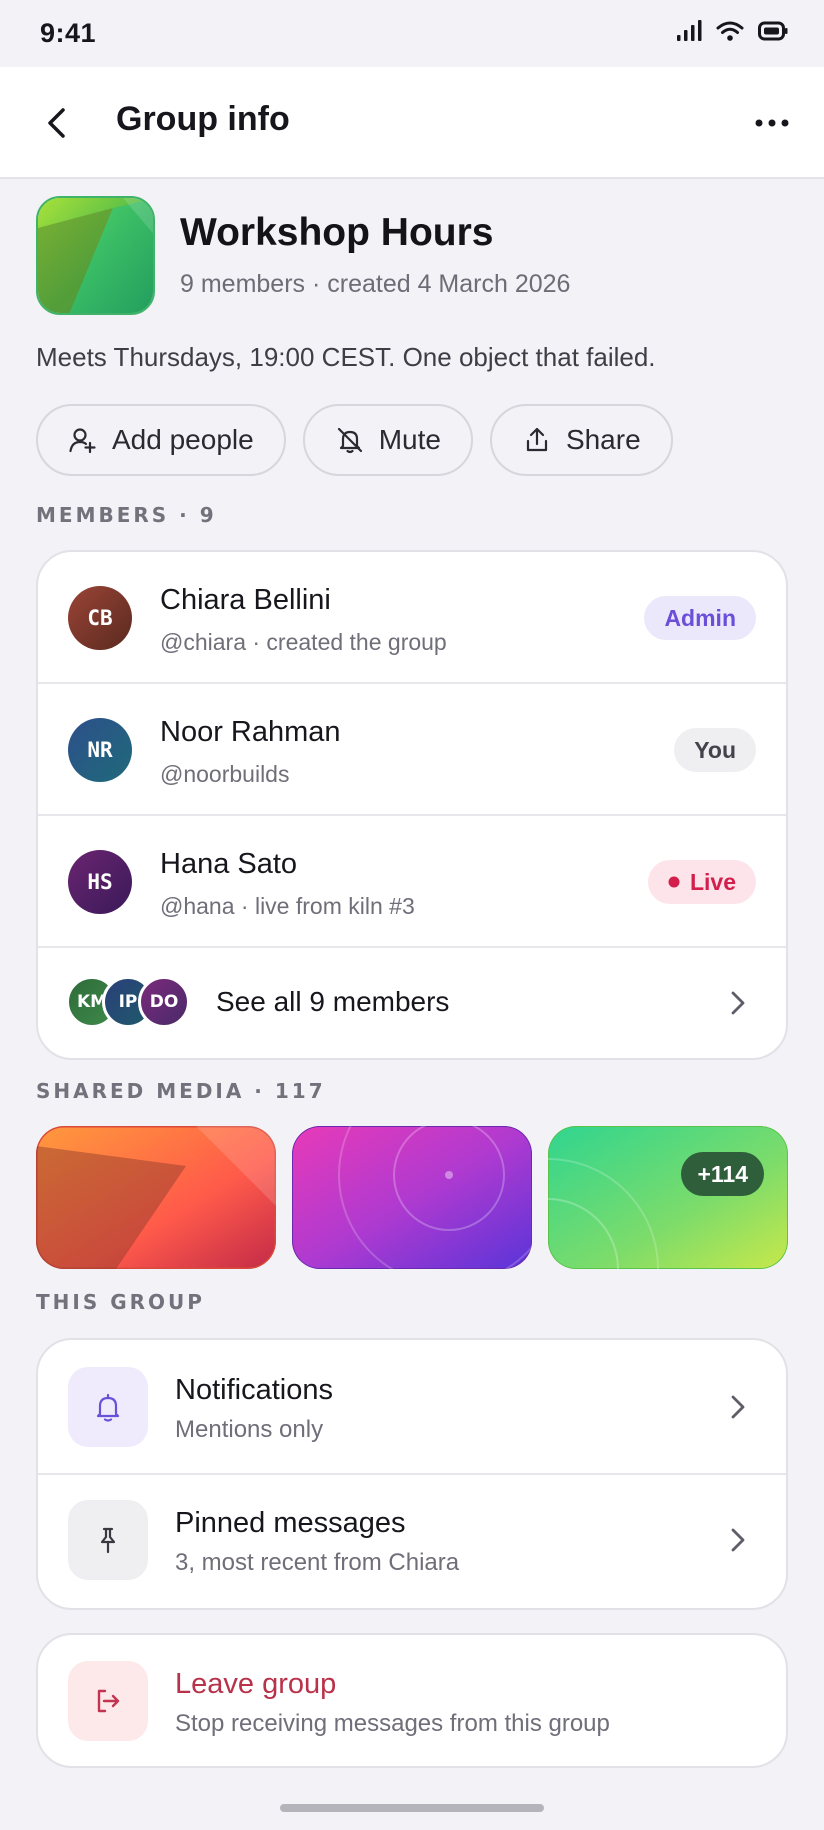 This screenshot has width=824, height=1830. I want to click on mute-button: Mute, so click(387, 440).